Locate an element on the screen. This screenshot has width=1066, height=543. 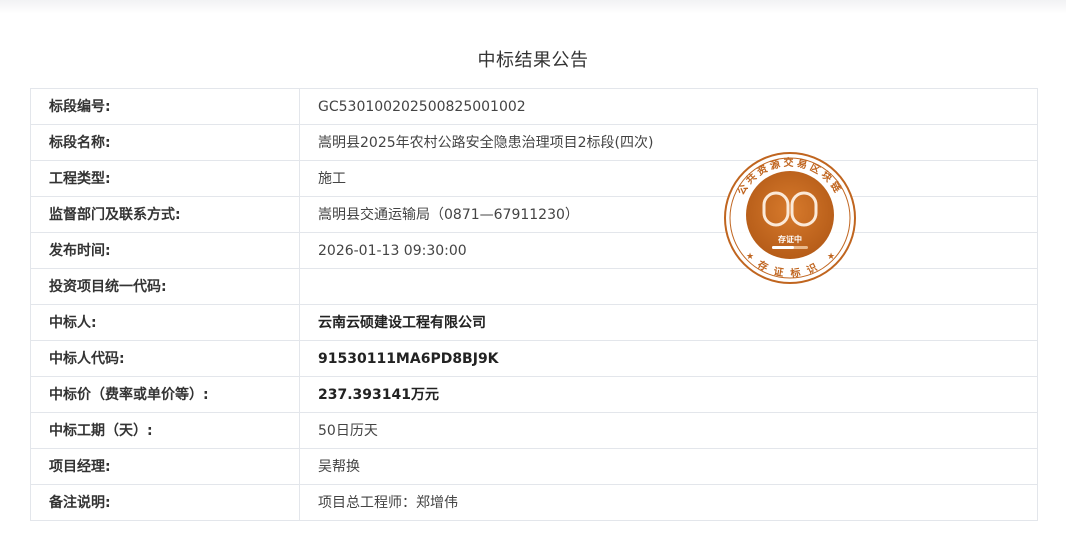
table-row: 备注说明: 项目总工程师：郑增伟 is located at coordinates (534, 502).